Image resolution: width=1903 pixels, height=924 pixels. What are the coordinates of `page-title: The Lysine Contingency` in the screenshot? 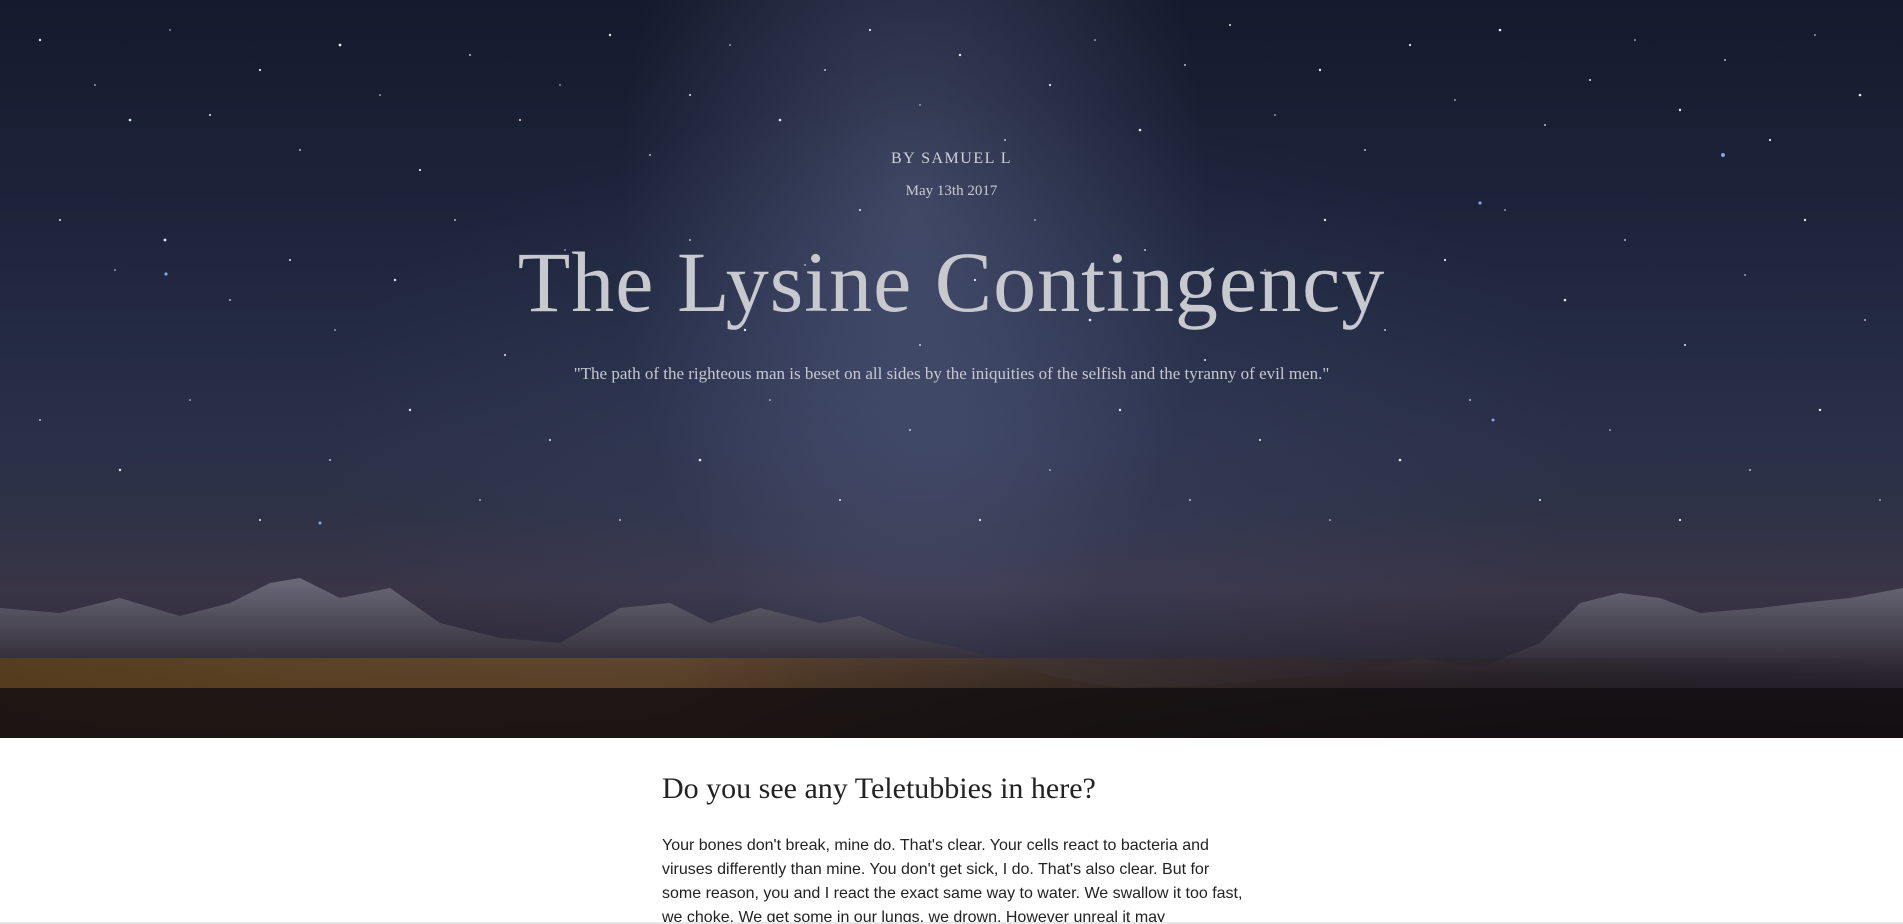 It's located at (951, 282).